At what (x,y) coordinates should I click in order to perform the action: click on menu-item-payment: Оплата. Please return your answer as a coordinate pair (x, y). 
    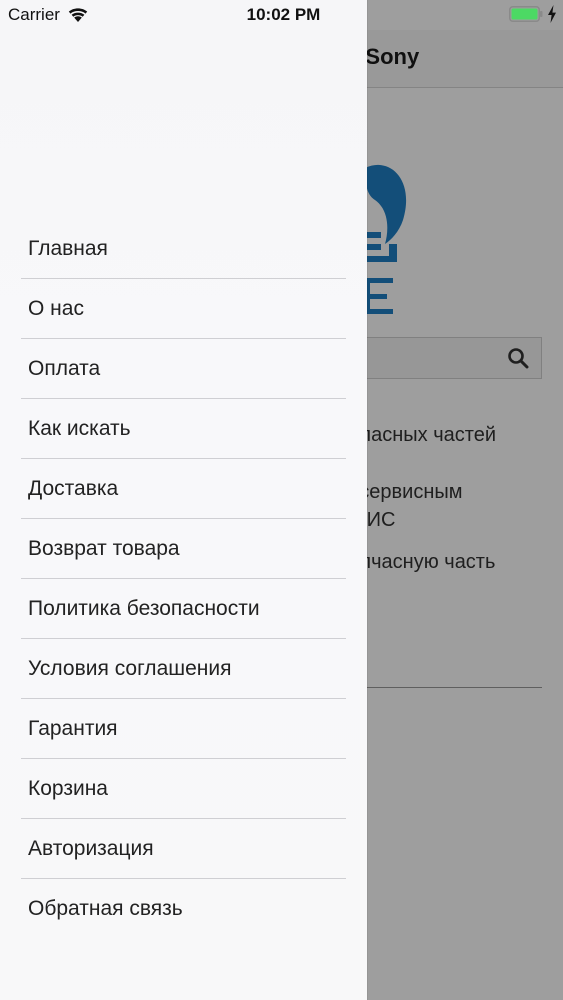
    Looking at the image, I should click on (183, 369).